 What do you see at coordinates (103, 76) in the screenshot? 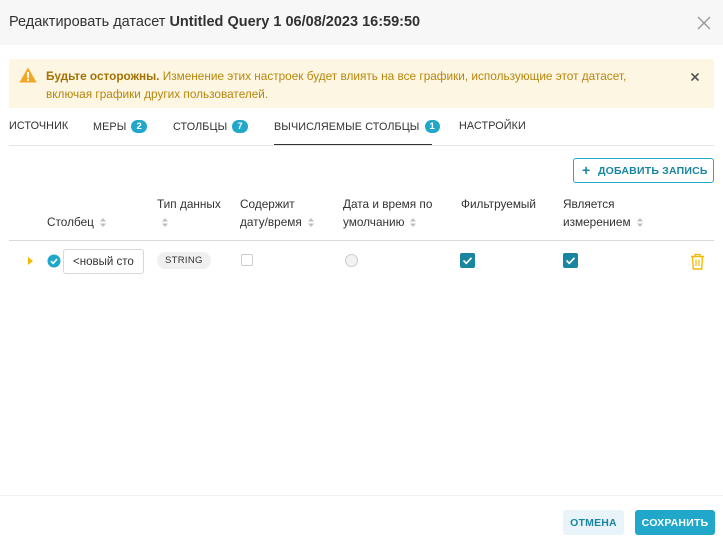
I see `warning-bold: Будьте осторожны.` at bounding box center [103, 76].